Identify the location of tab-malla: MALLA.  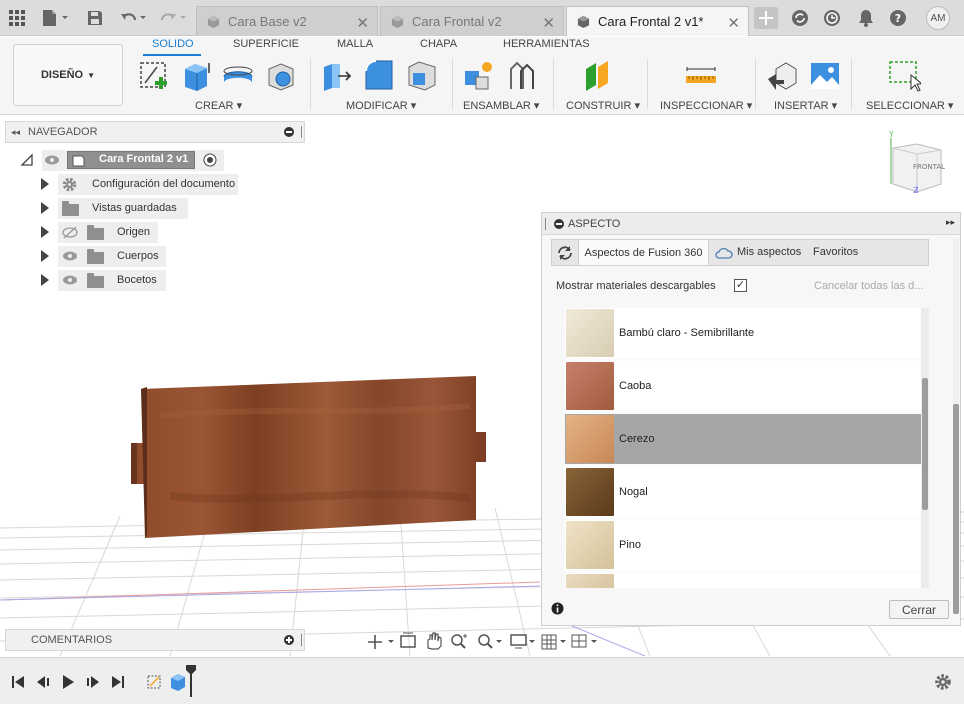
(355, 44).